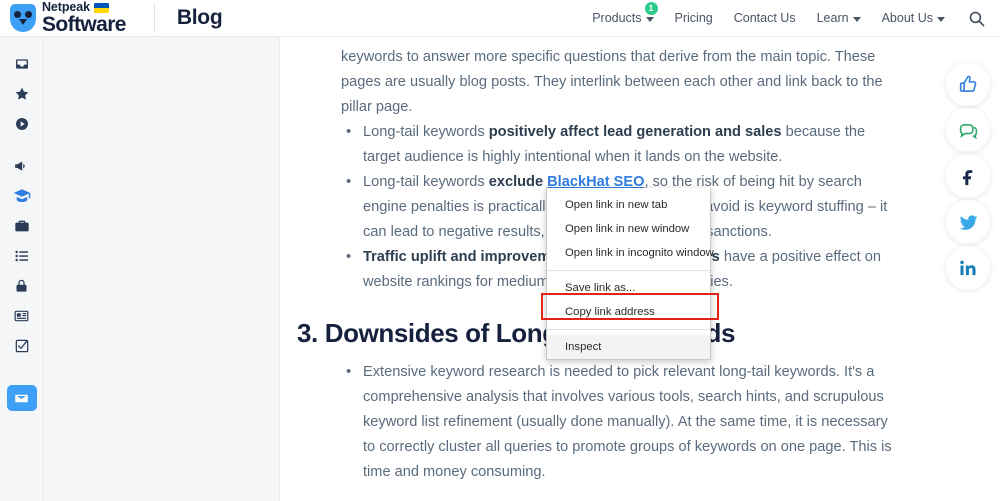 The image size is (1000, 501). I want to click on sidebar-item-favorites, so click(22, 94).